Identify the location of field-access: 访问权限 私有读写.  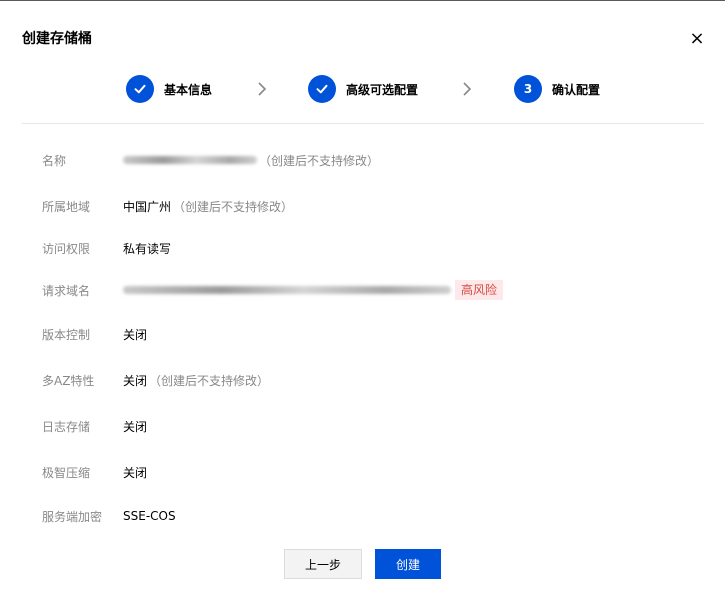
(106, 248).